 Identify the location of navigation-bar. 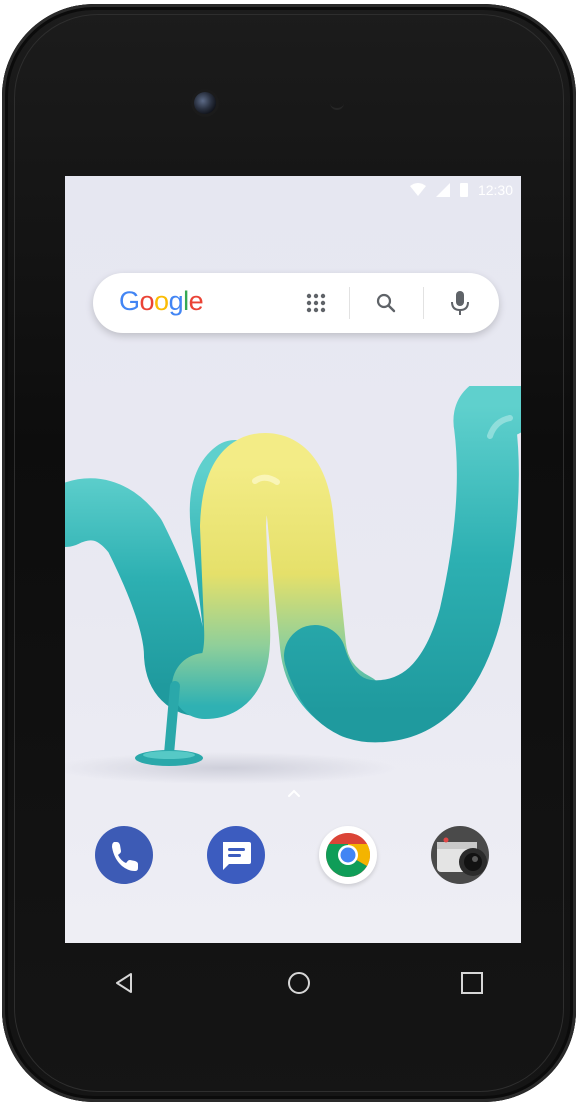
(293, 984).